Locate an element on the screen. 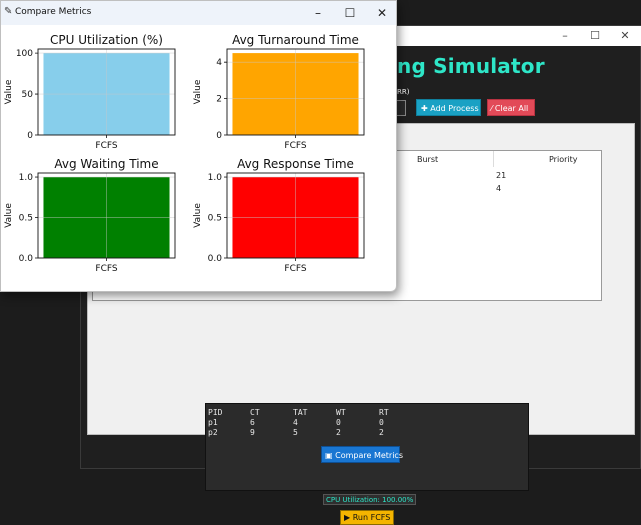  y-tick-label: 50 is located at coordinates (28, 95).